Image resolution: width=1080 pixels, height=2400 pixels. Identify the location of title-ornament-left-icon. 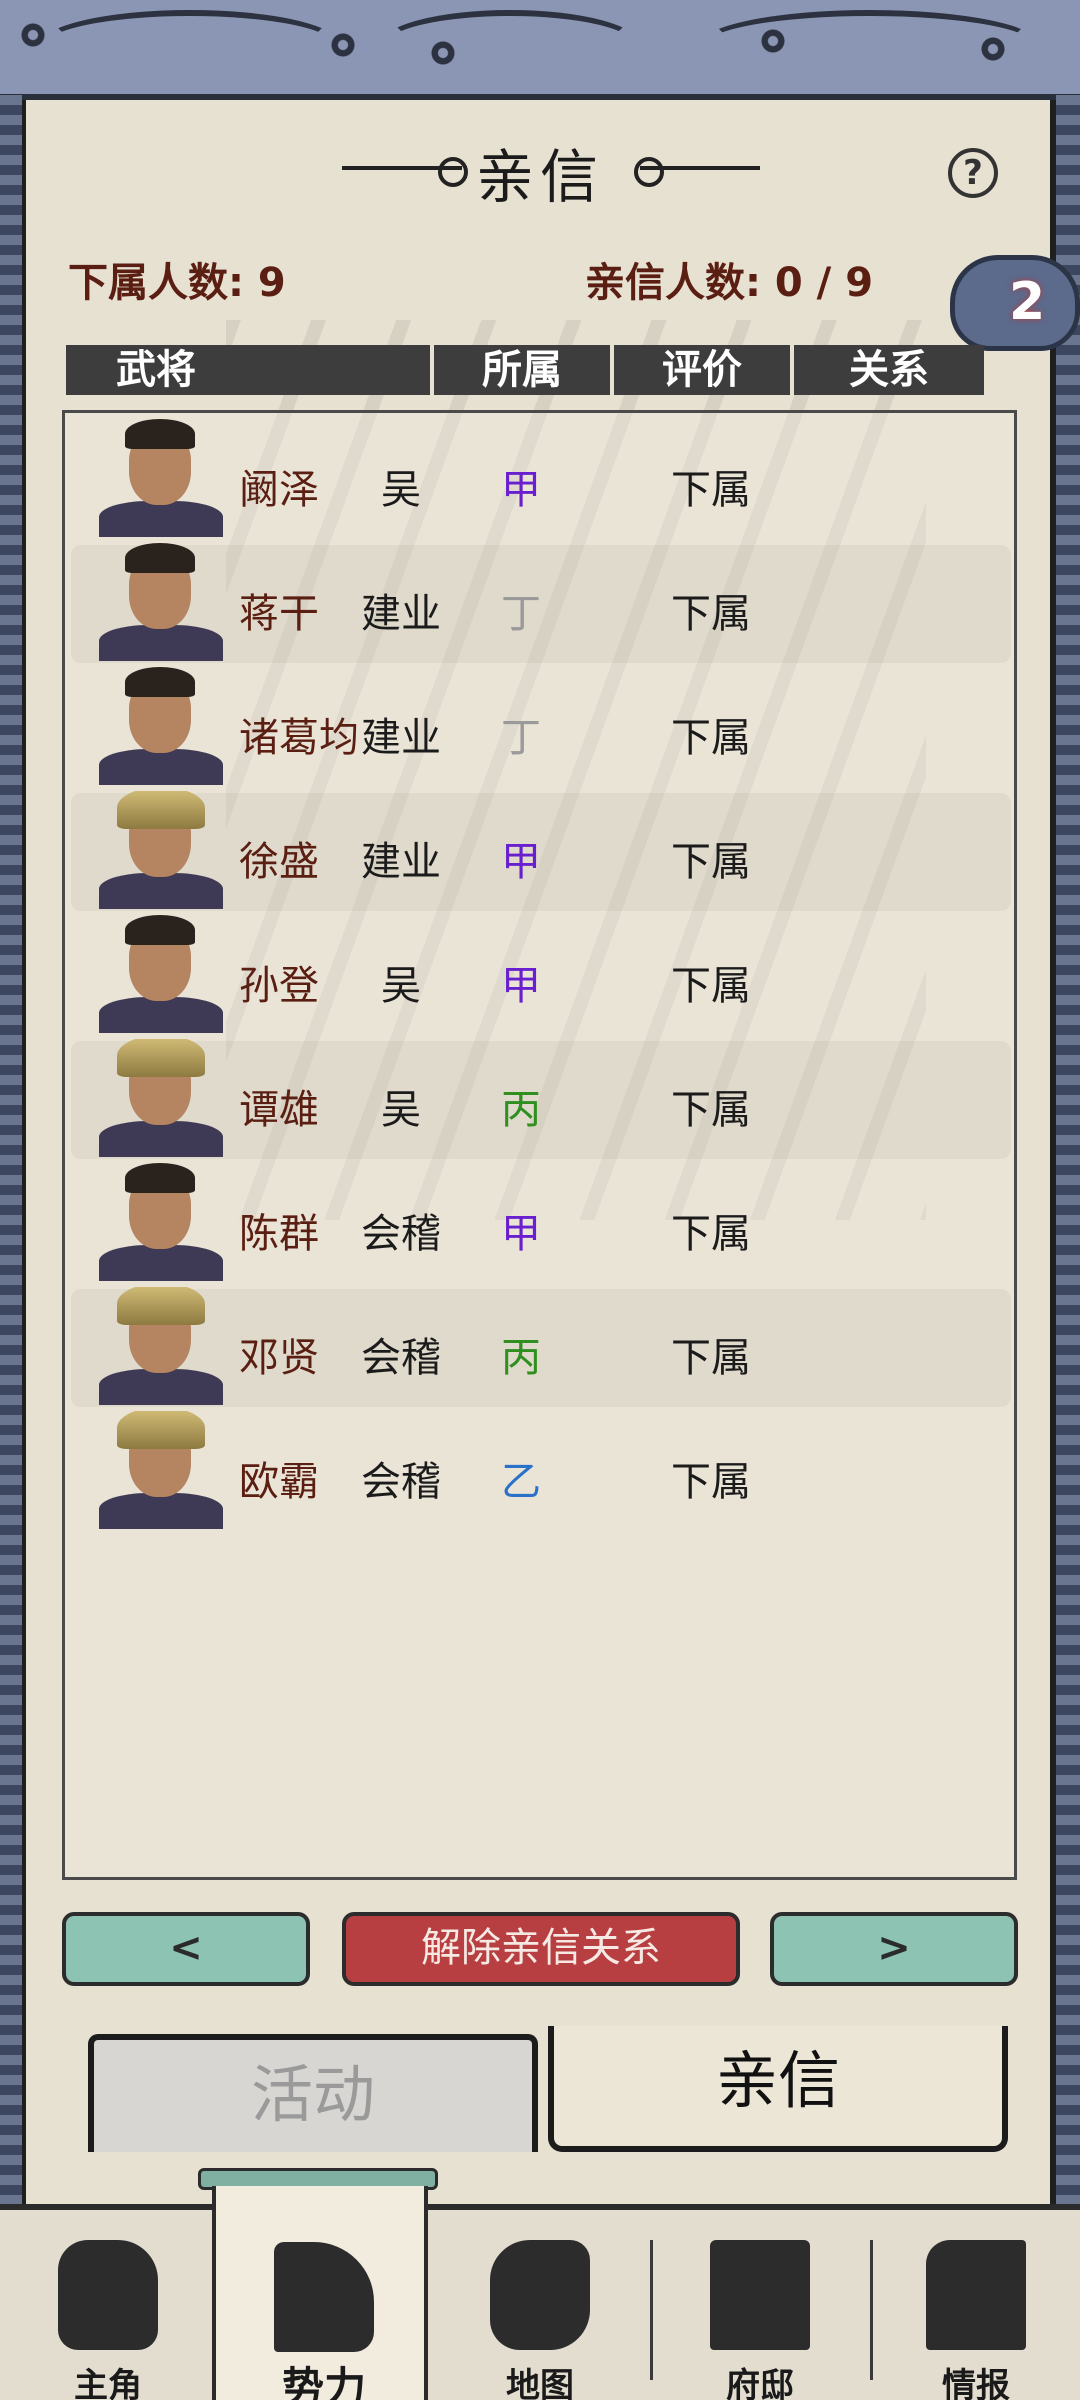
(405, 172).